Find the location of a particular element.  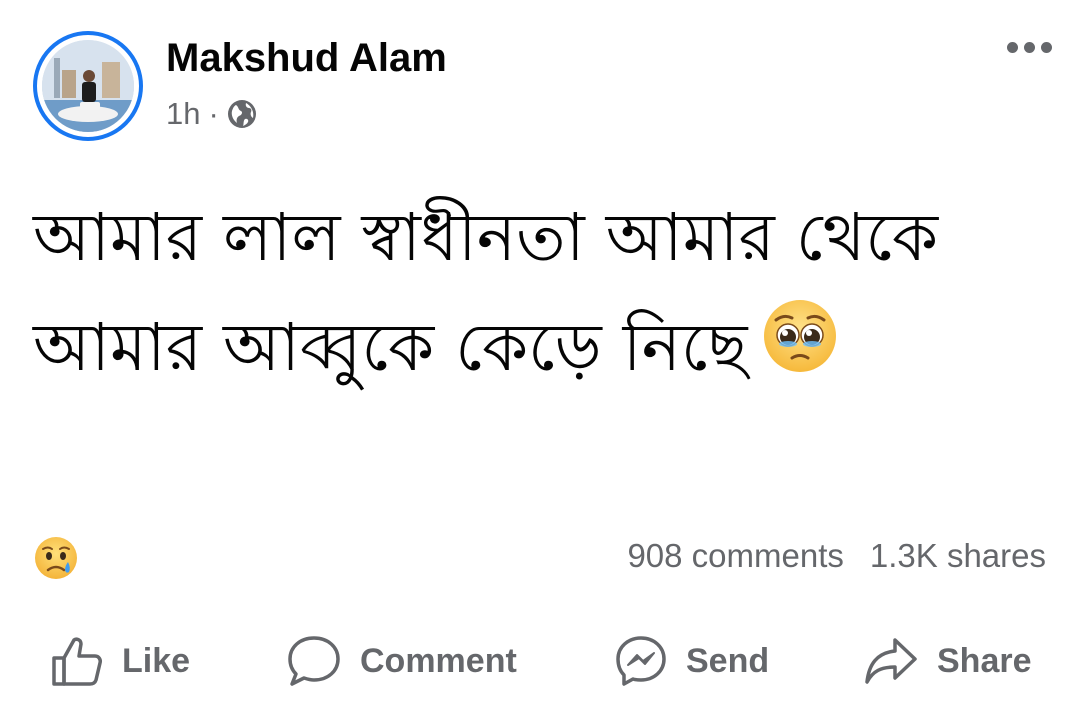

author-avatar is located at coordinates (88, 86).